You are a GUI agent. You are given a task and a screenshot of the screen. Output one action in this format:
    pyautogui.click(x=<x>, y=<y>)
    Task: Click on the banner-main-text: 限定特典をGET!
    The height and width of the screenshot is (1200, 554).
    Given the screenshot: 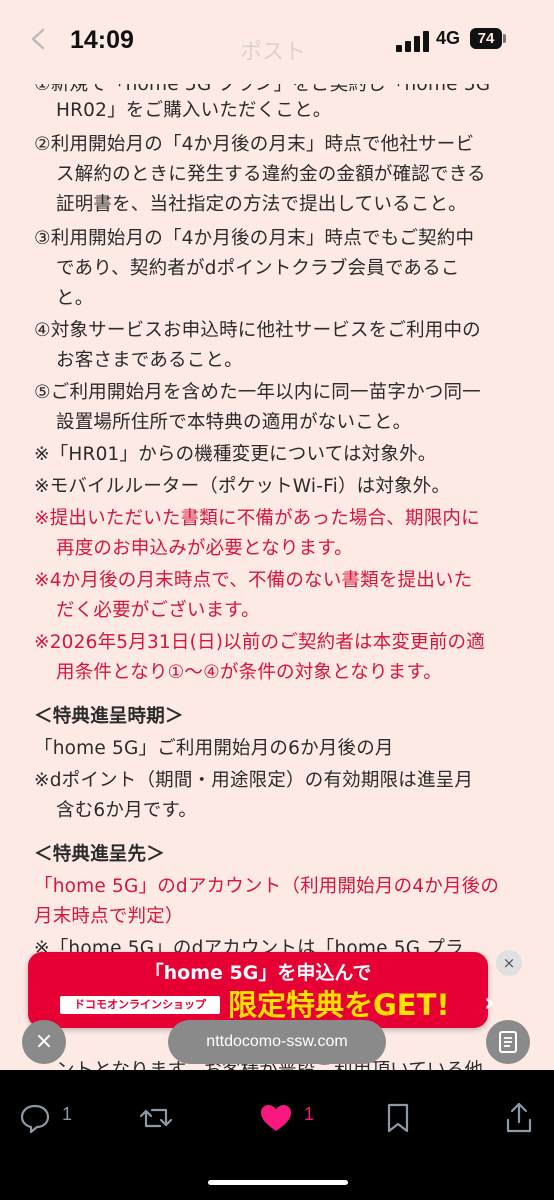 What is the action you would take?
    pyautogui.click(x=339, y=1005)
    